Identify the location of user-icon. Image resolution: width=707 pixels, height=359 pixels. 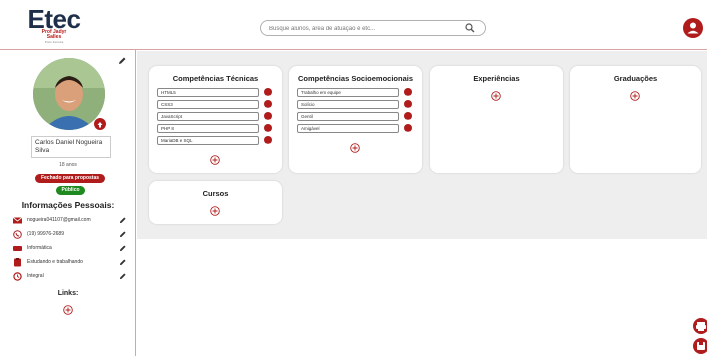
(693, 28).